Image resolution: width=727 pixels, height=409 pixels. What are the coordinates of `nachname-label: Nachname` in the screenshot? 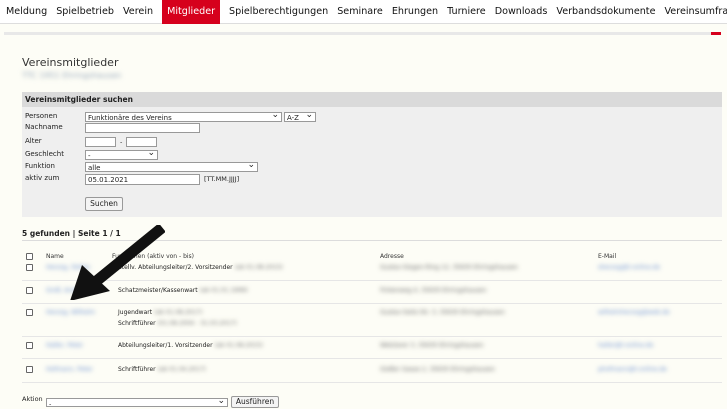 It's located at (44, 127).